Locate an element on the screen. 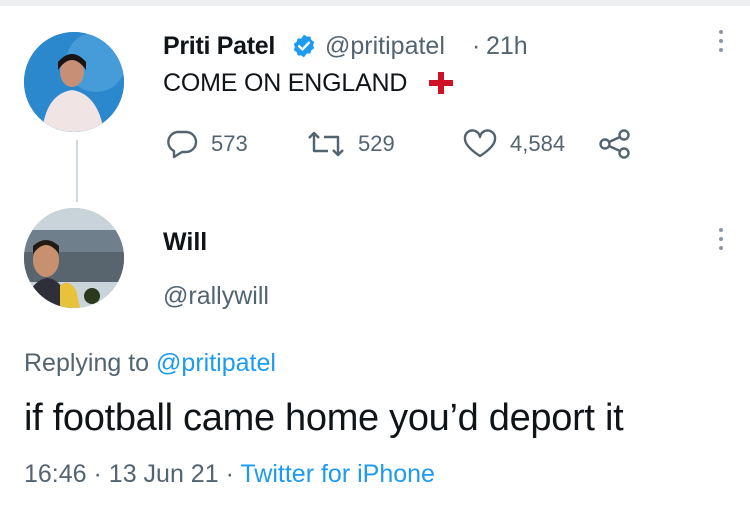 The image size is (750, 511). tweet-text: COME ON ENGLAND is located at coordinates (285, 83).